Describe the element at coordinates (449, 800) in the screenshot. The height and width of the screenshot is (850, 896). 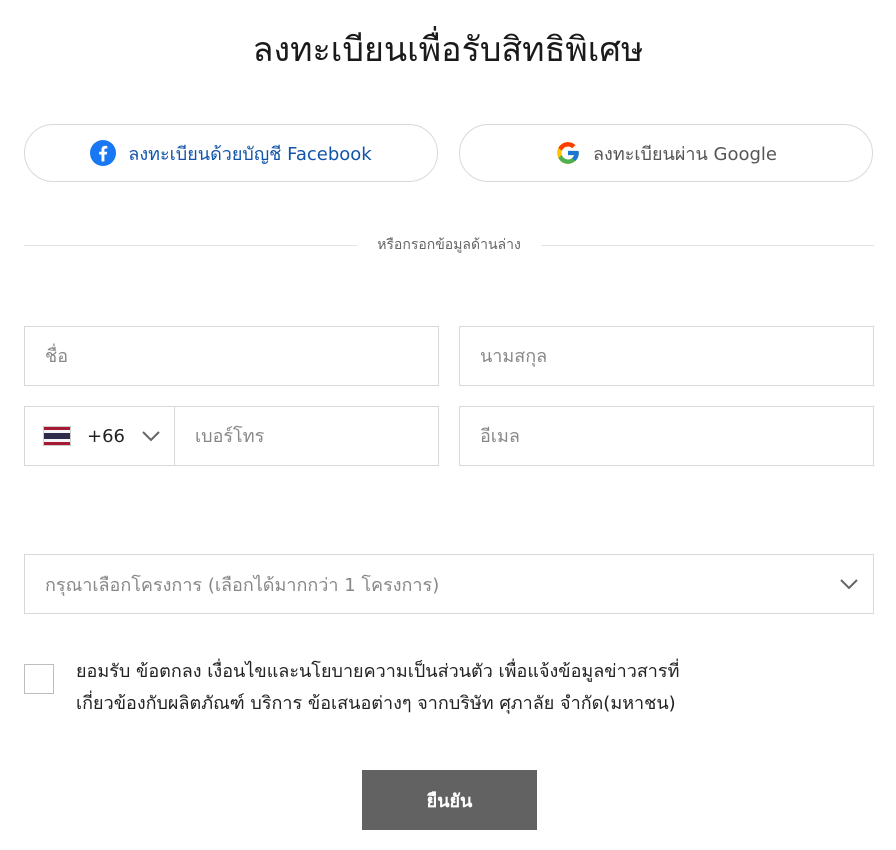
I see `submit-button: ยืนยัน` at that location.